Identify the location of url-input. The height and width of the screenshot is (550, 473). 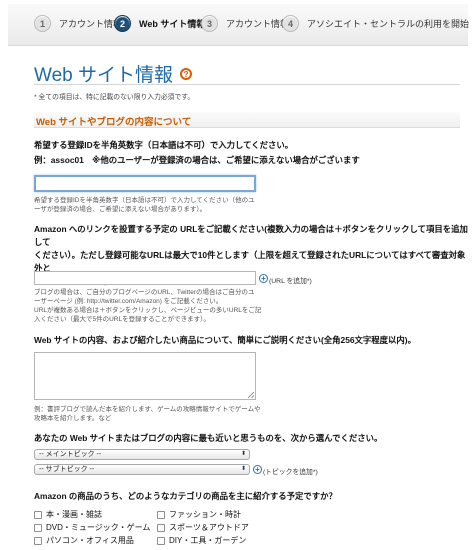
(145, 278).